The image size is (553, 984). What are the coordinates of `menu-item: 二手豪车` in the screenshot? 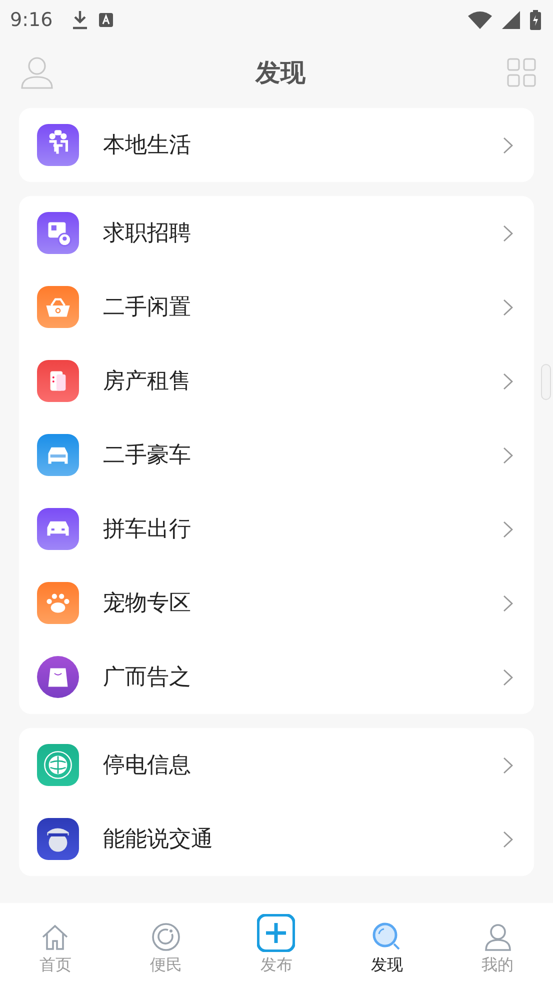 It's located at (276, 455).